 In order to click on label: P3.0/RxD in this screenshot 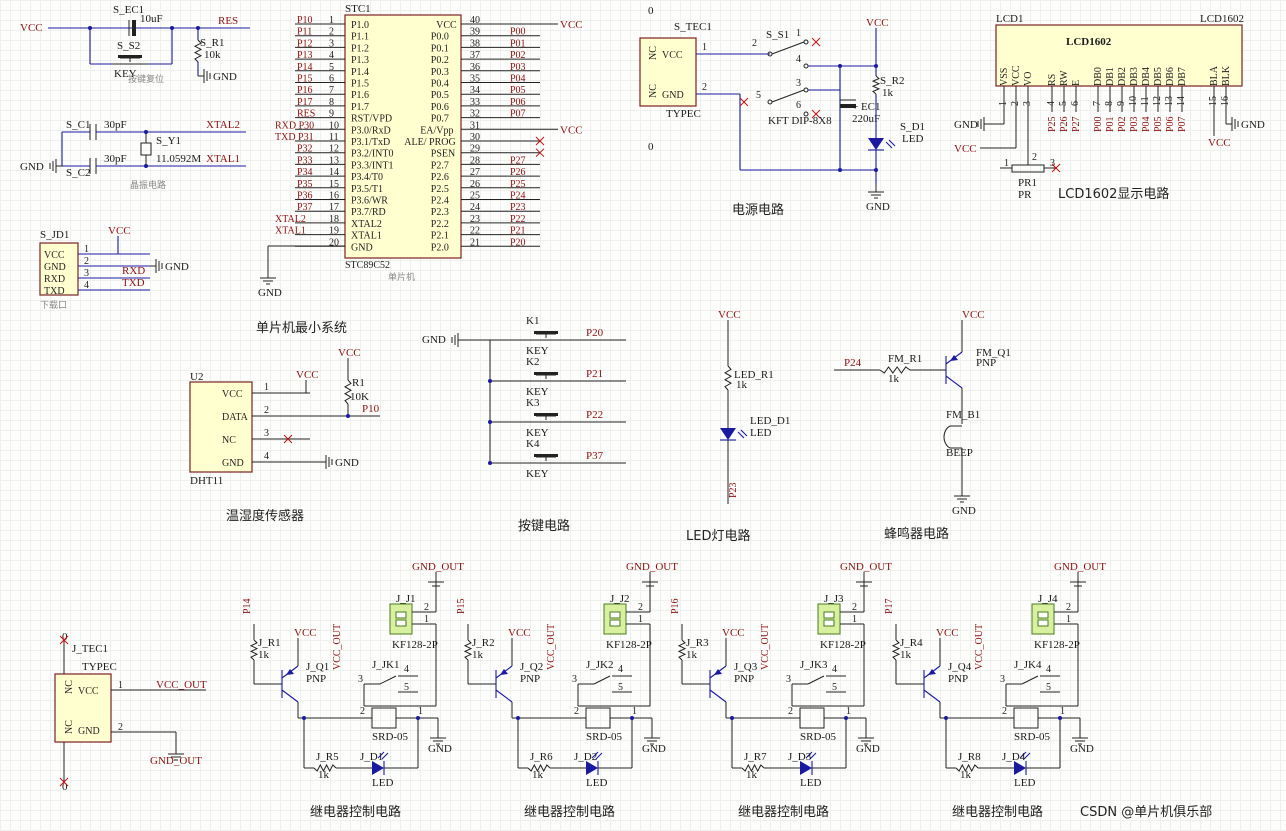, I will do `click(371, 130)`.